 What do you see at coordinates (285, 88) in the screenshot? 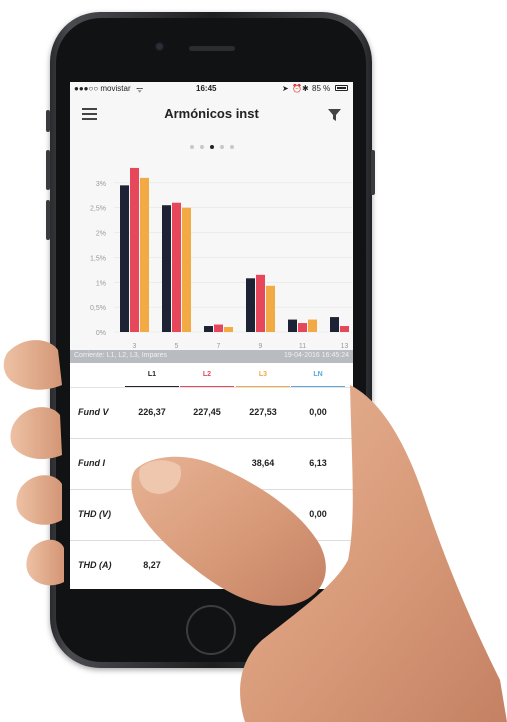
I see `location-icon: ➤` at bounding box center [285, 88].